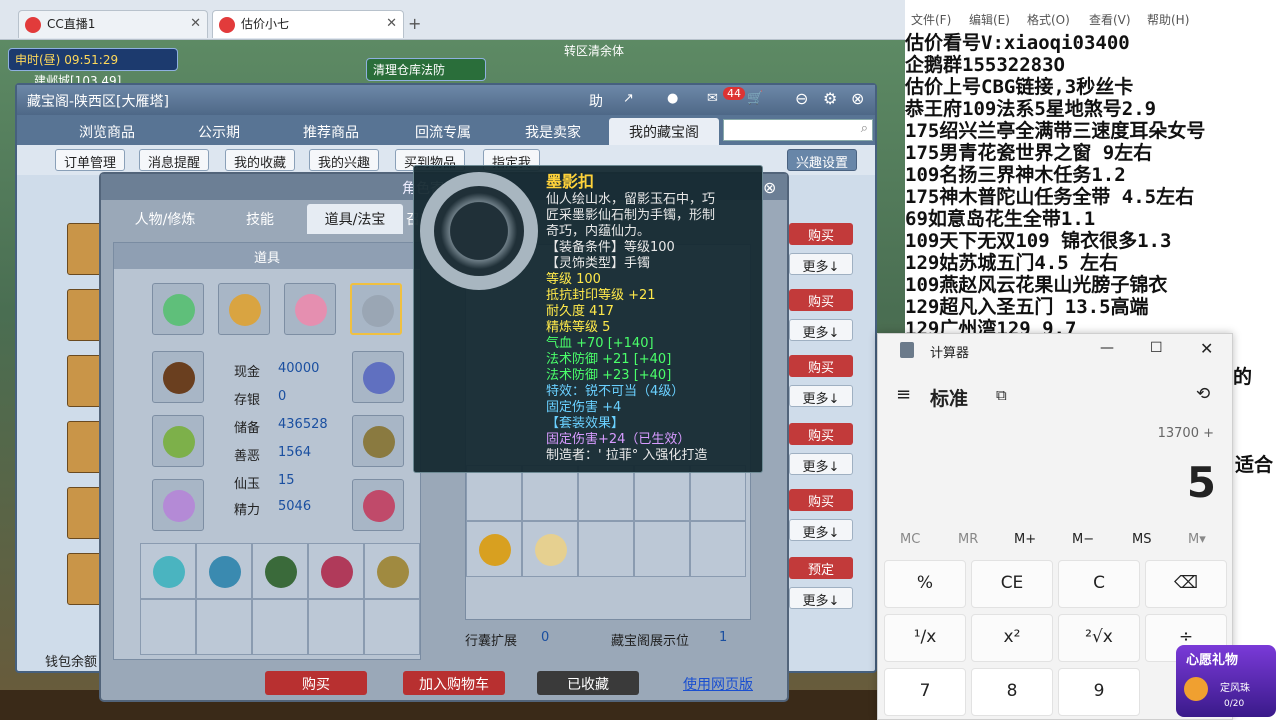 This screenshot has height=720, width=1280. What do you see at coordinates (1083, 539) in the screenshot?
I see `memory-subtract-button: M−` at bounding box center [1083, 539].